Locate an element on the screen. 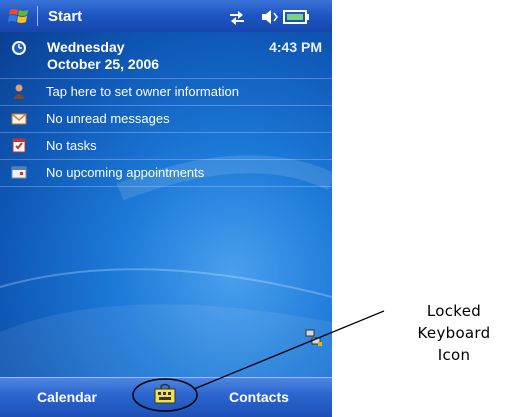 The image size is (520, 417). appointments-row: No upcoming appointments is located at coordinates (166, 173).